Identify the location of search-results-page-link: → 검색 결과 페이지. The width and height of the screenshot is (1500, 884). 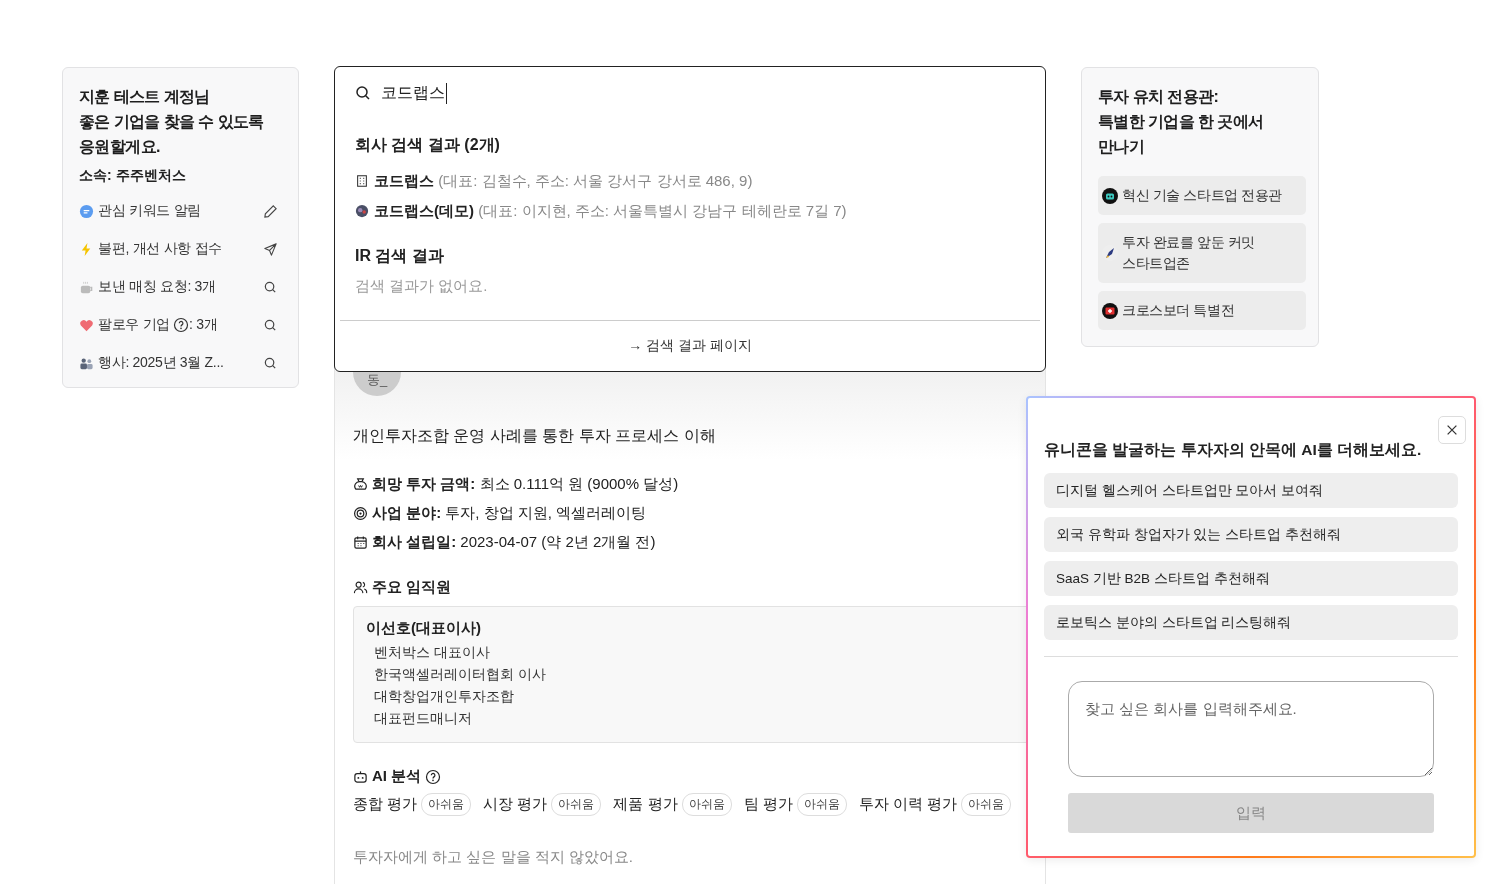
(690, 346).